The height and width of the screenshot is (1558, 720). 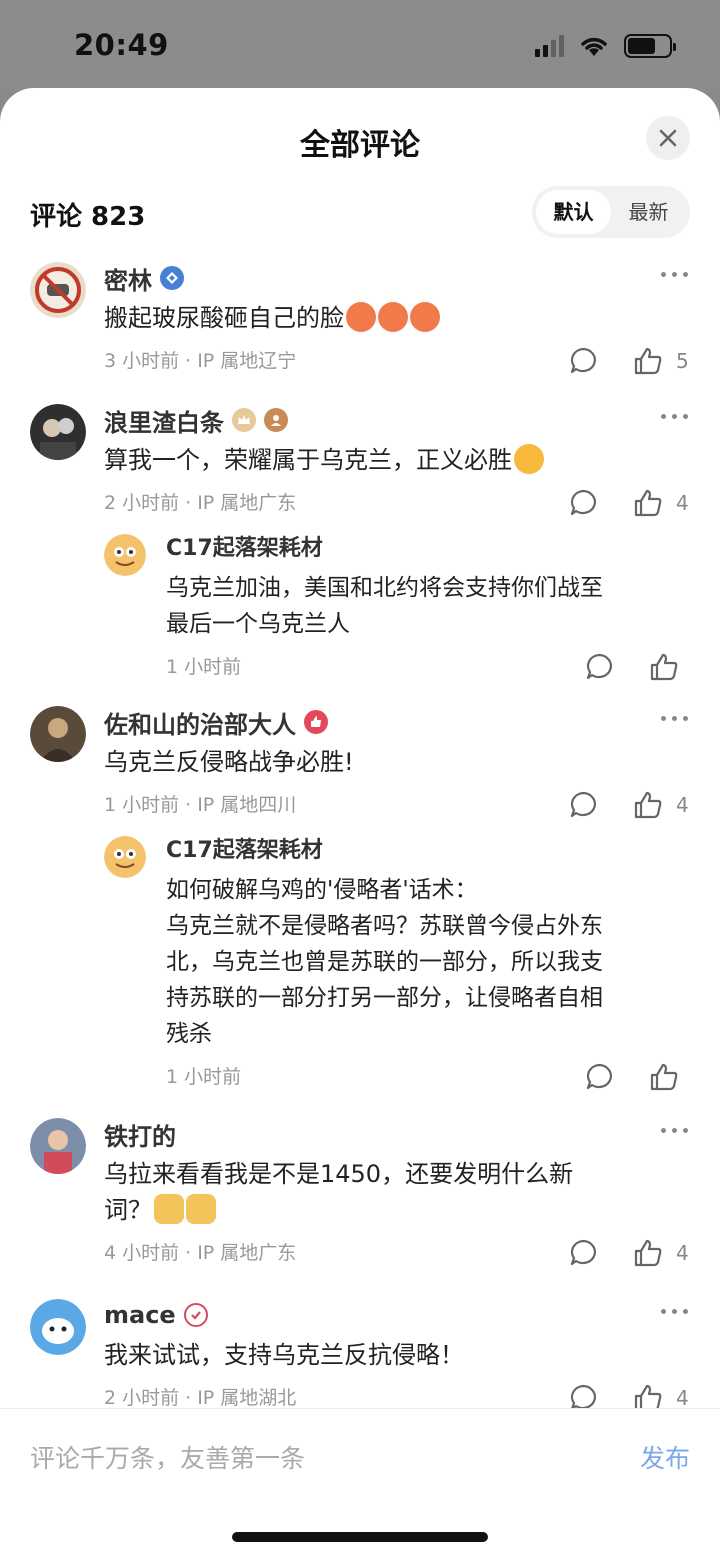 I want to click on username: 密林, so click(x=128, y=278).